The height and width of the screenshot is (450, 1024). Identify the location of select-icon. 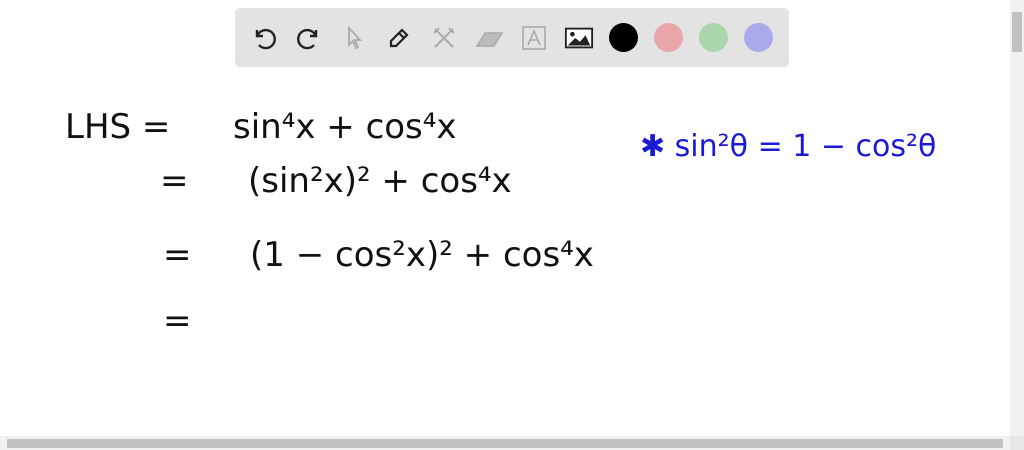
(355, 37).